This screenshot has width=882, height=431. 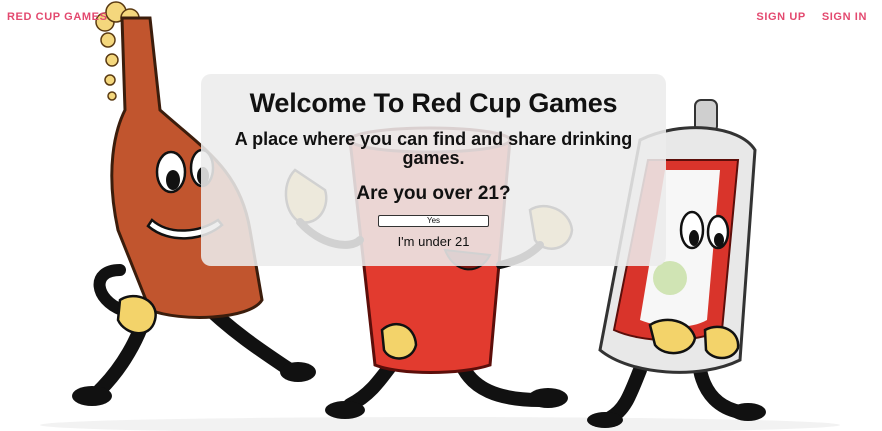 I want to click on sign-up-link: SIGN UP, so click(x=780, y=17).